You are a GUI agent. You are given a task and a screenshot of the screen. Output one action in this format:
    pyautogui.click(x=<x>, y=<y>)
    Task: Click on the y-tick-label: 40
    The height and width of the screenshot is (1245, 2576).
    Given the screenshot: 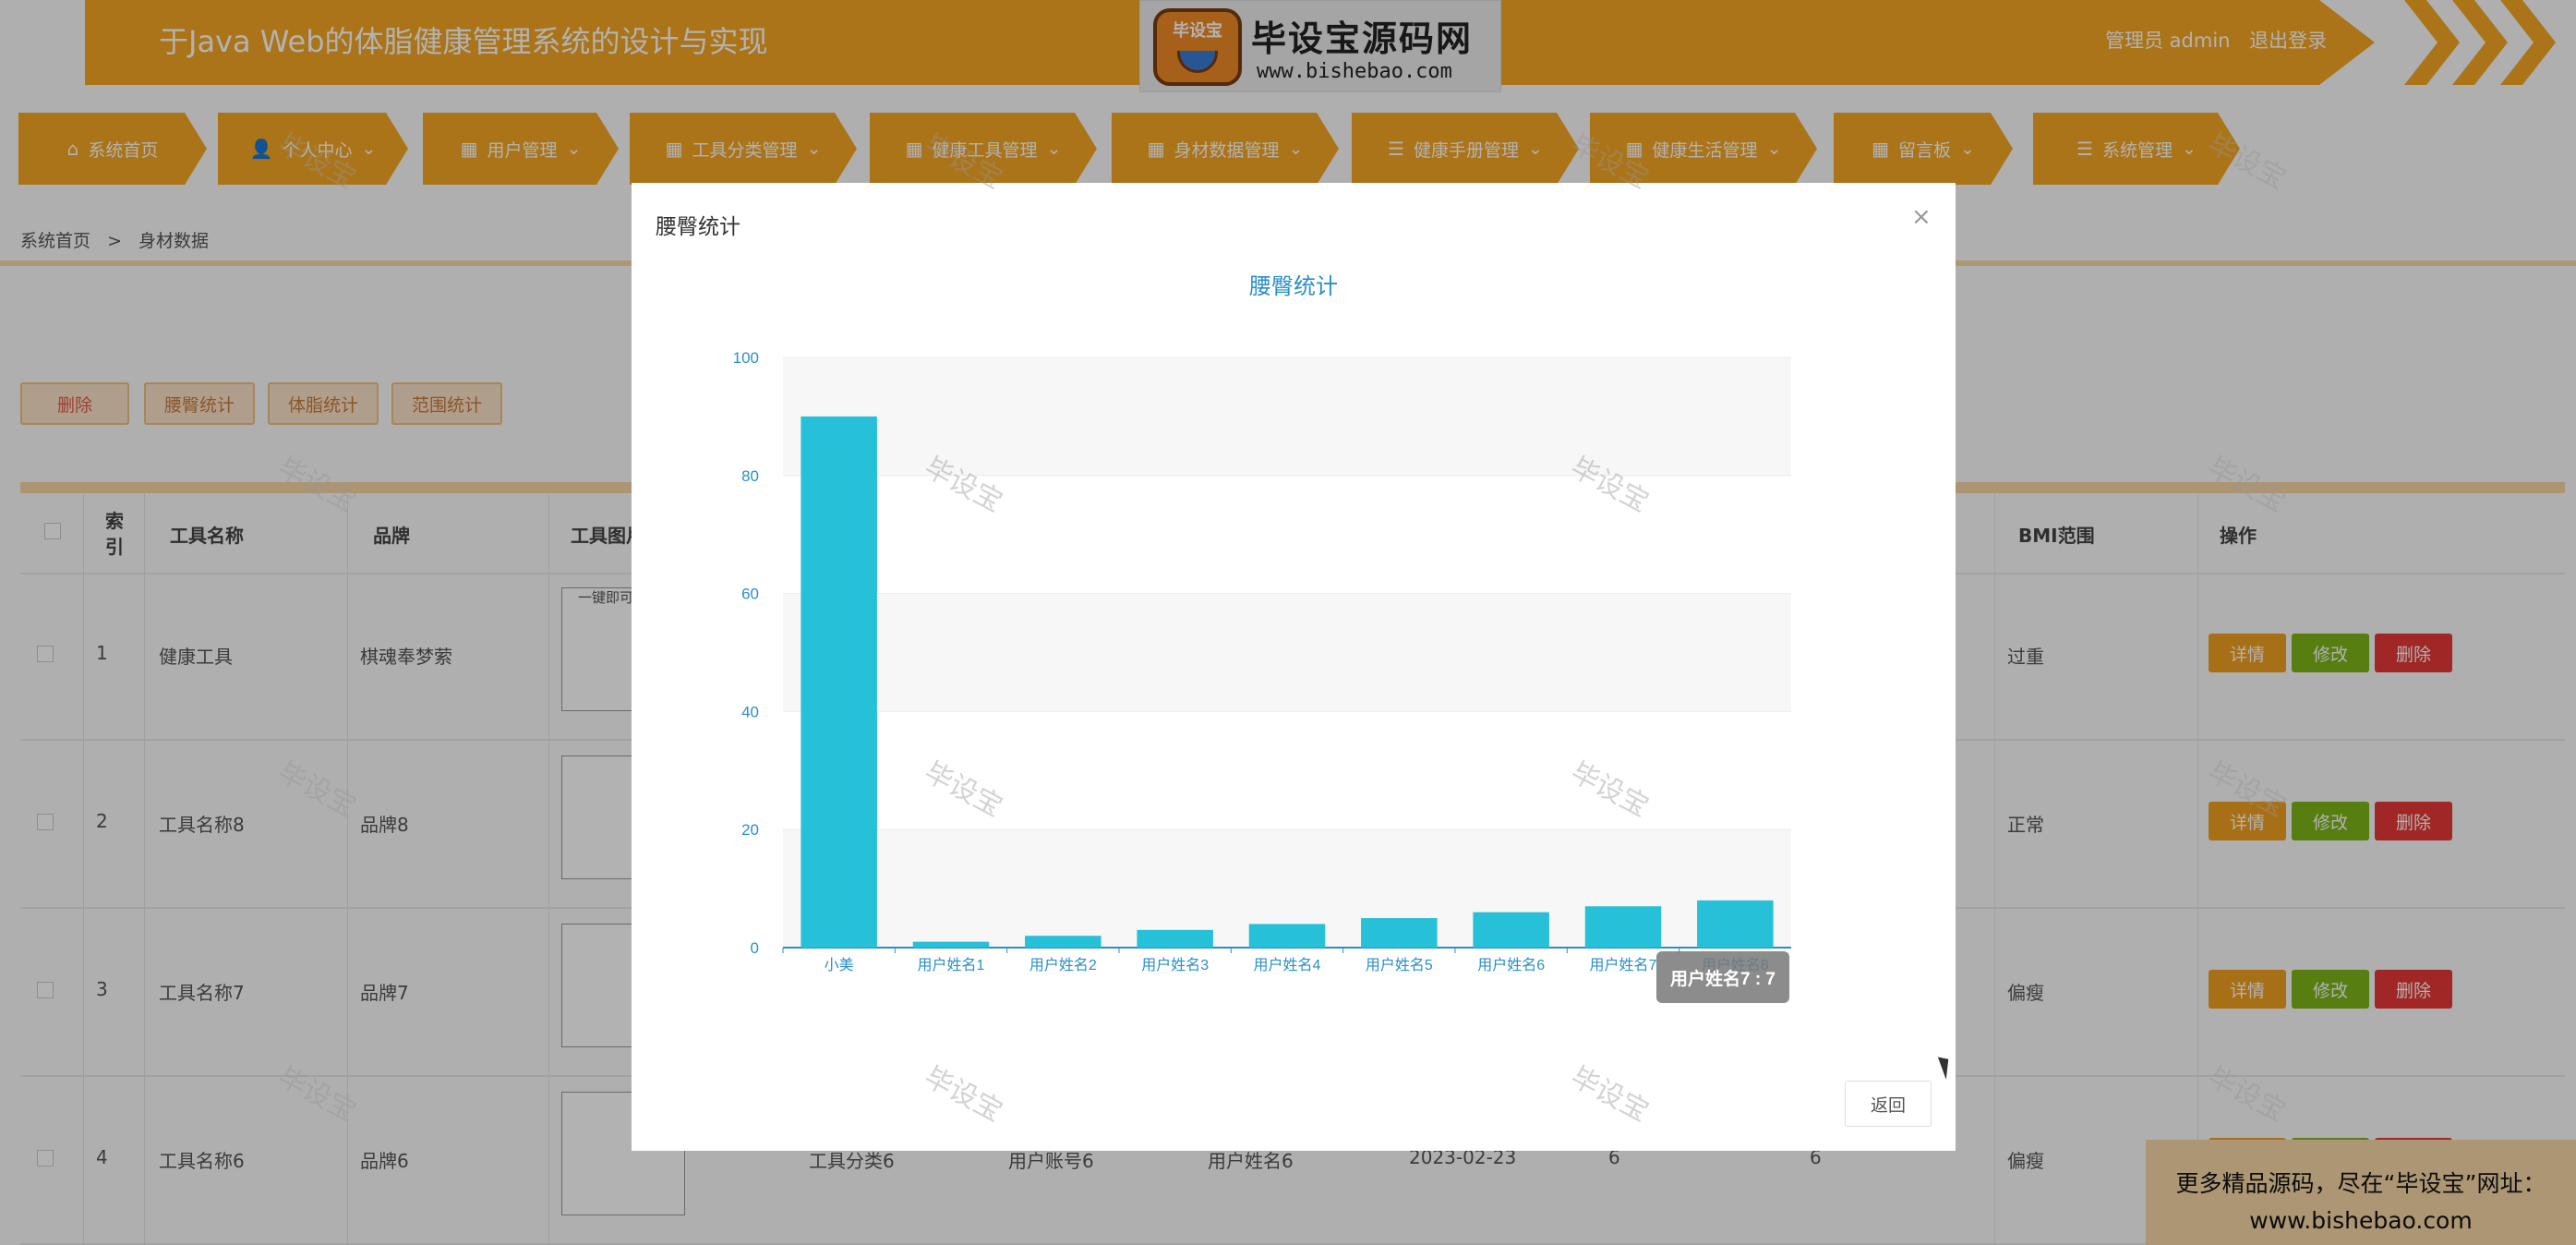 What is the action you would take?
    pyautogui.click(x=750, y=712)
    